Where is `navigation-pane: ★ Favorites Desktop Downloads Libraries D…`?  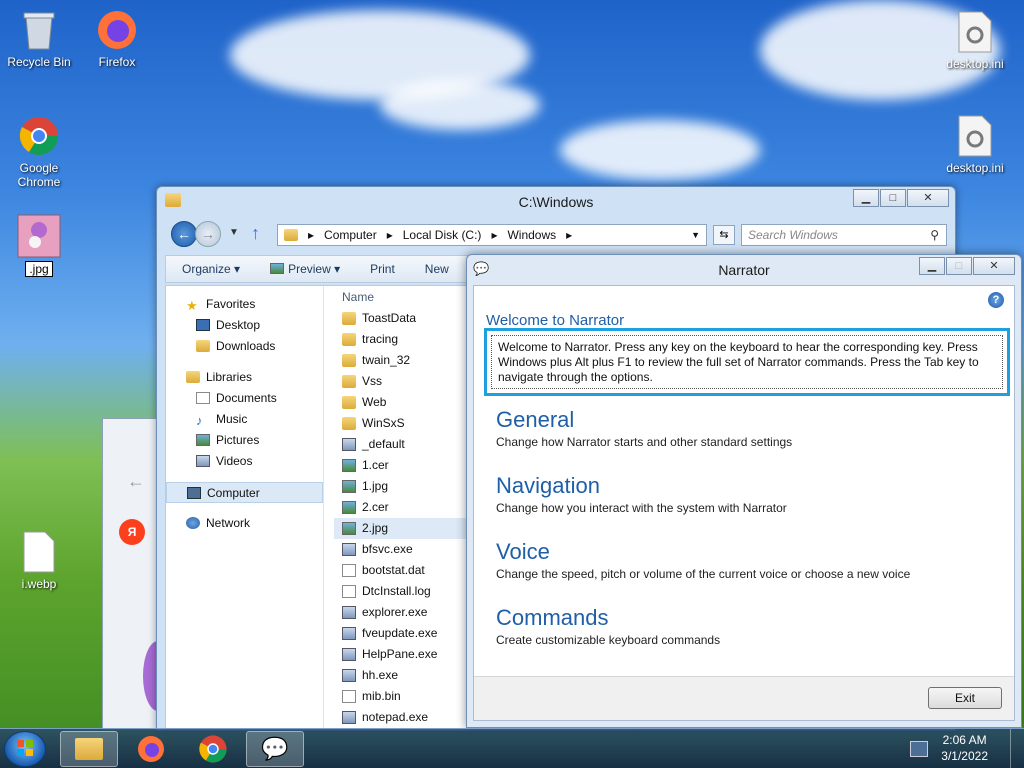 navigation-pane: ★ Favorites Desktop Downloads Libraries D… is located at coordinates (245, 507).